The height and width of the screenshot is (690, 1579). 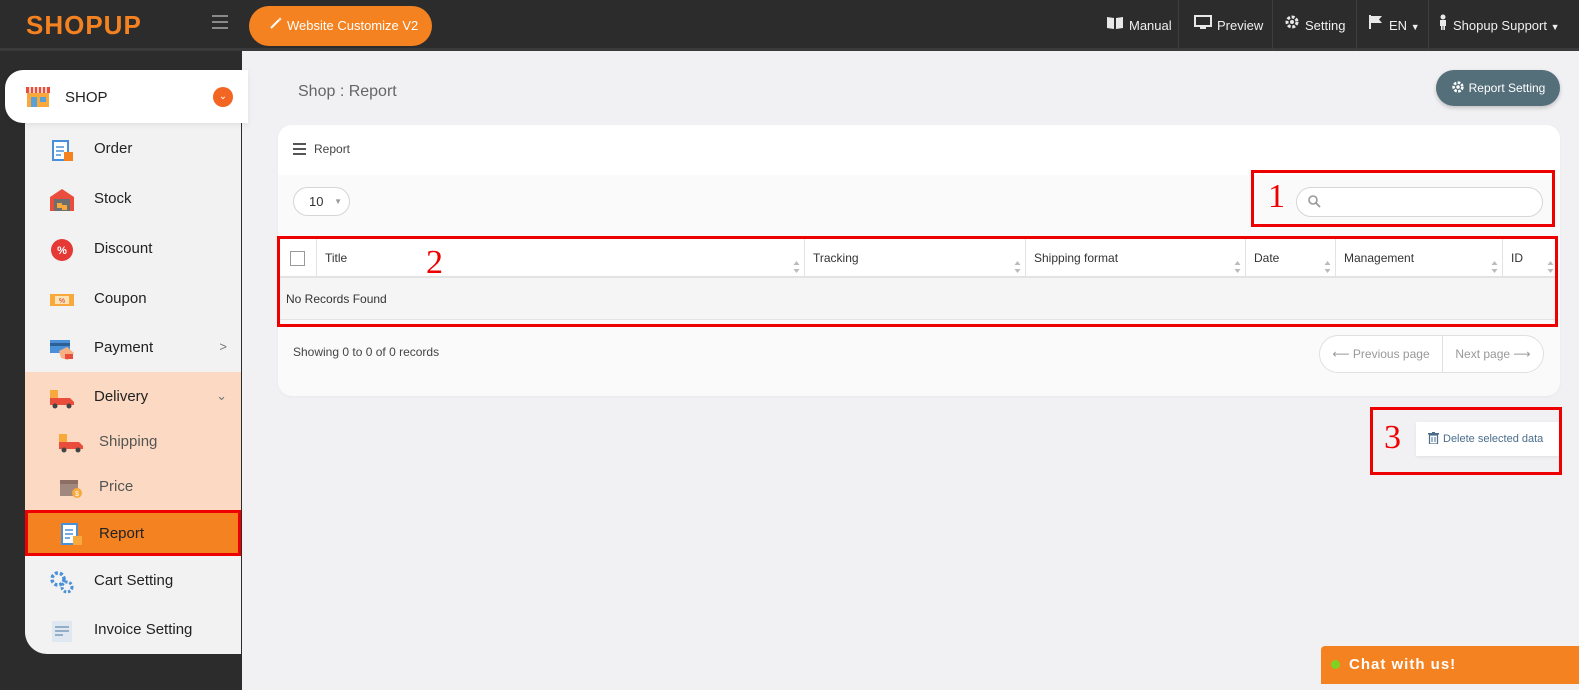 What do you see at coordinates (113, 148) in the screenshot?
I see `sidebar-item-label: Order` at bounding box center [113, 148].